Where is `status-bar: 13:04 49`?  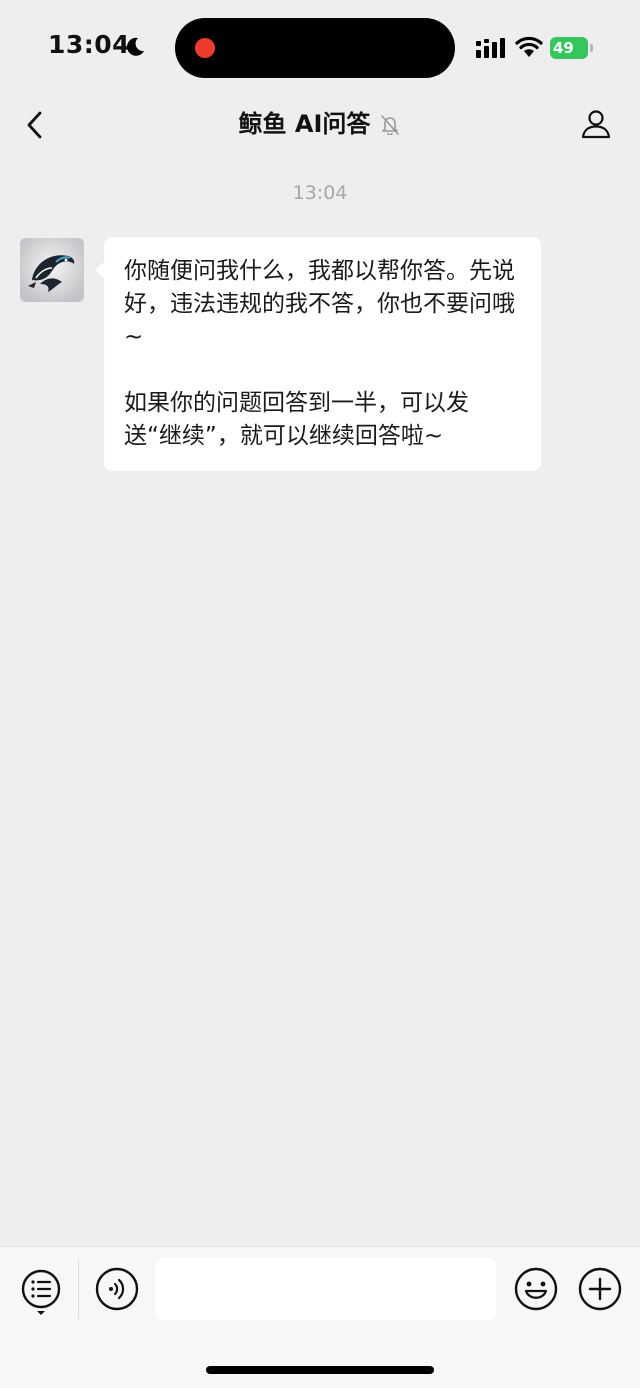
status-bar: 13:04 49 is located at coordinates (320, 48).